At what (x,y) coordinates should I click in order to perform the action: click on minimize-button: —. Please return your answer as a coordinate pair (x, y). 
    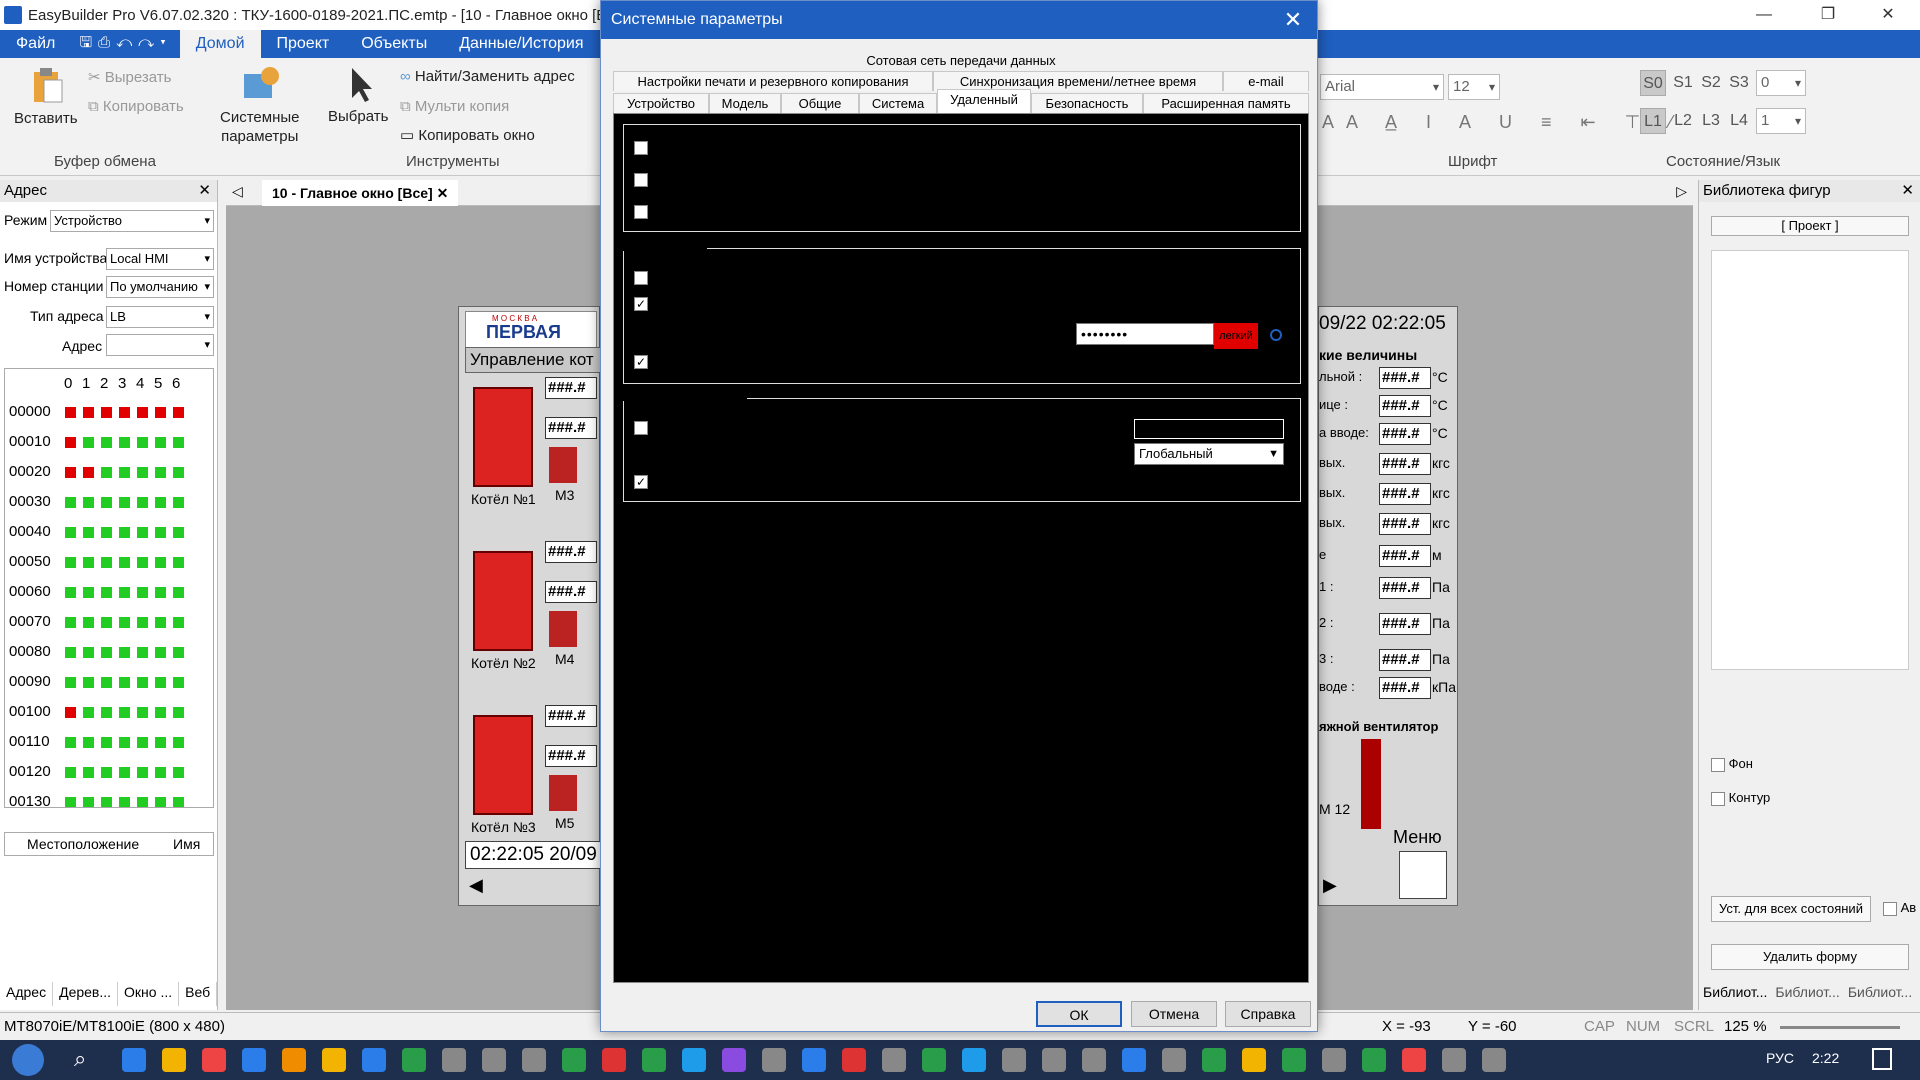
    Looking at the image, I should click on (1764, 15).